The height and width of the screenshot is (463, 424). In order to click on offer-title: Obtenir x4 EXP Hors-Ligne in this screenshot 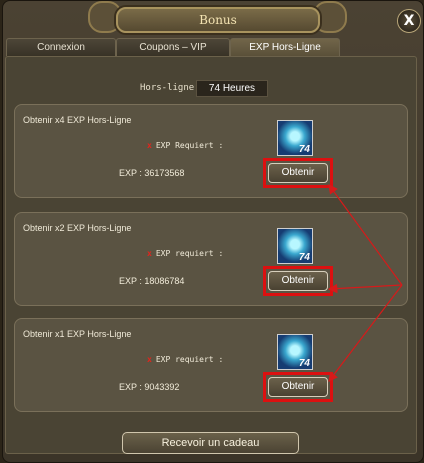, I will do `click(77, 120)`.